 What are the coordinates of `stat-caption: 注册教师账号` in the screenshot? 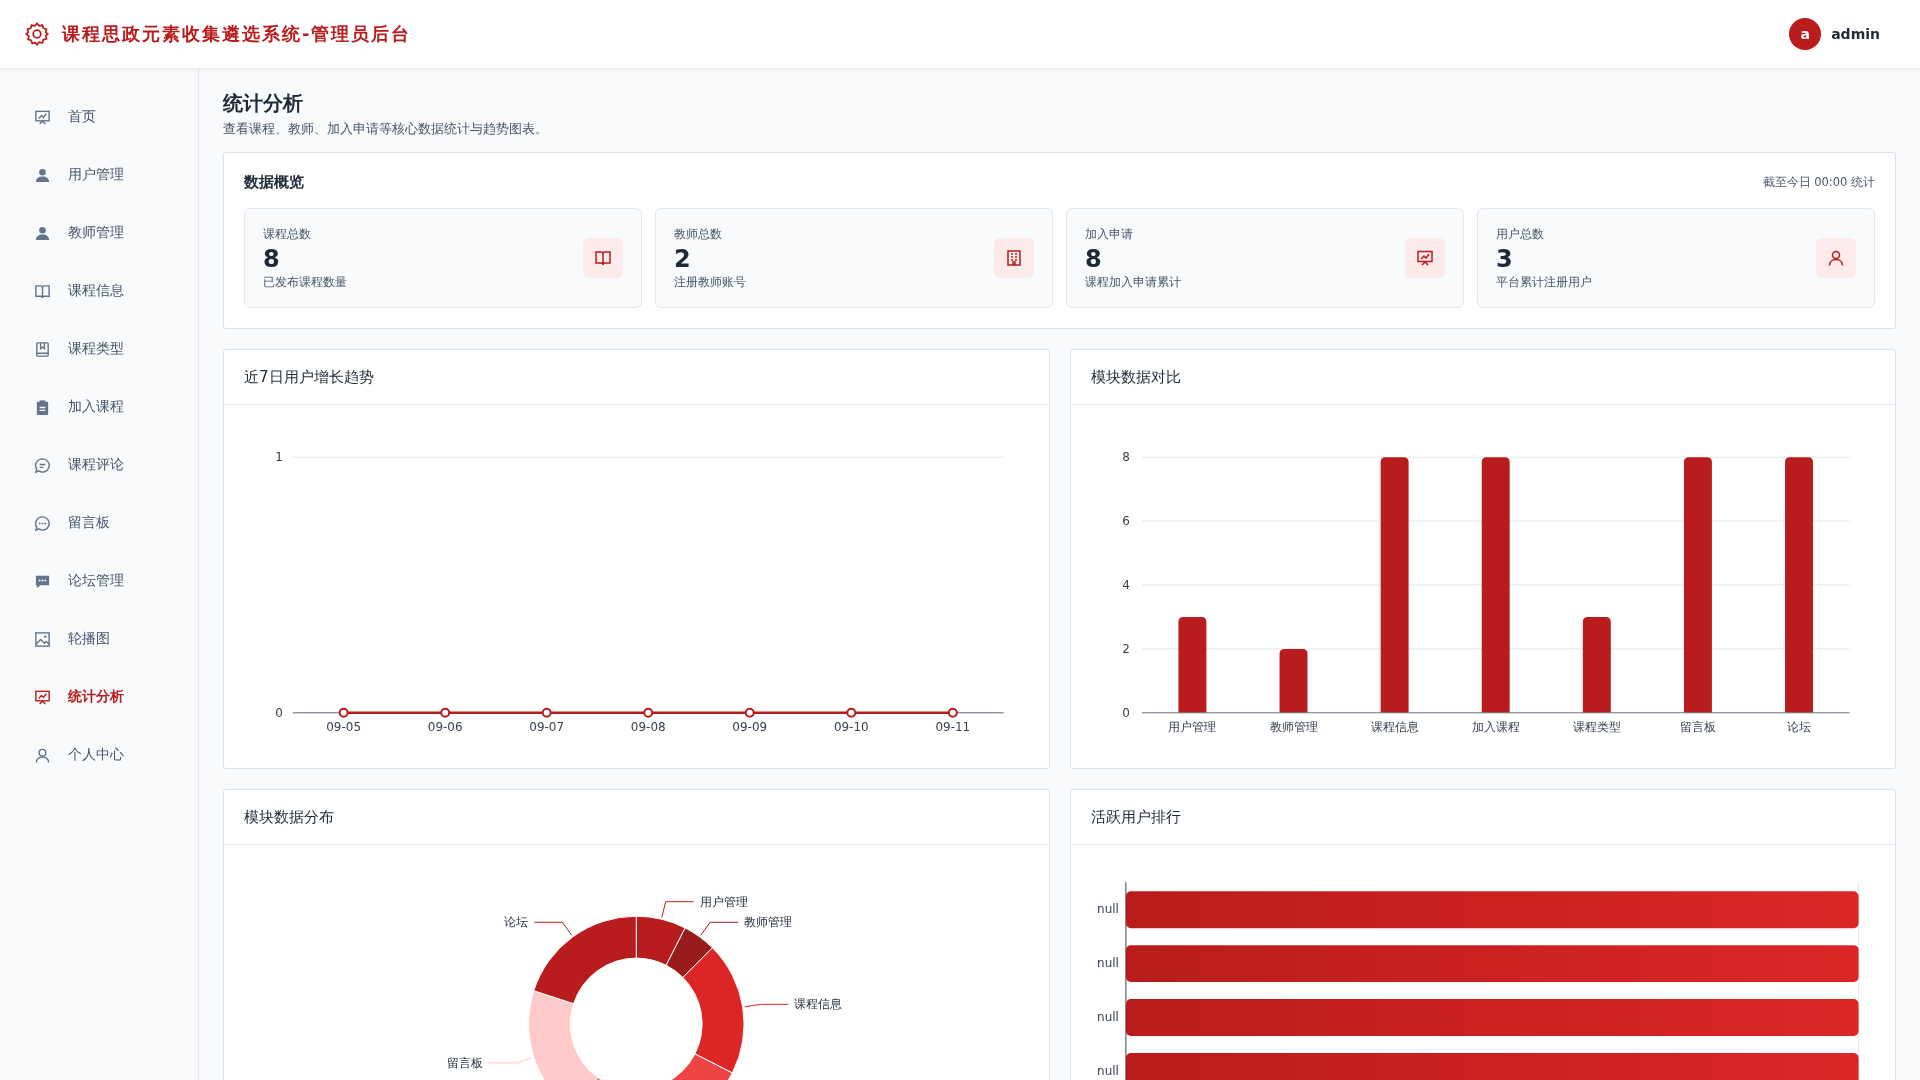 It's located at (710, 283).